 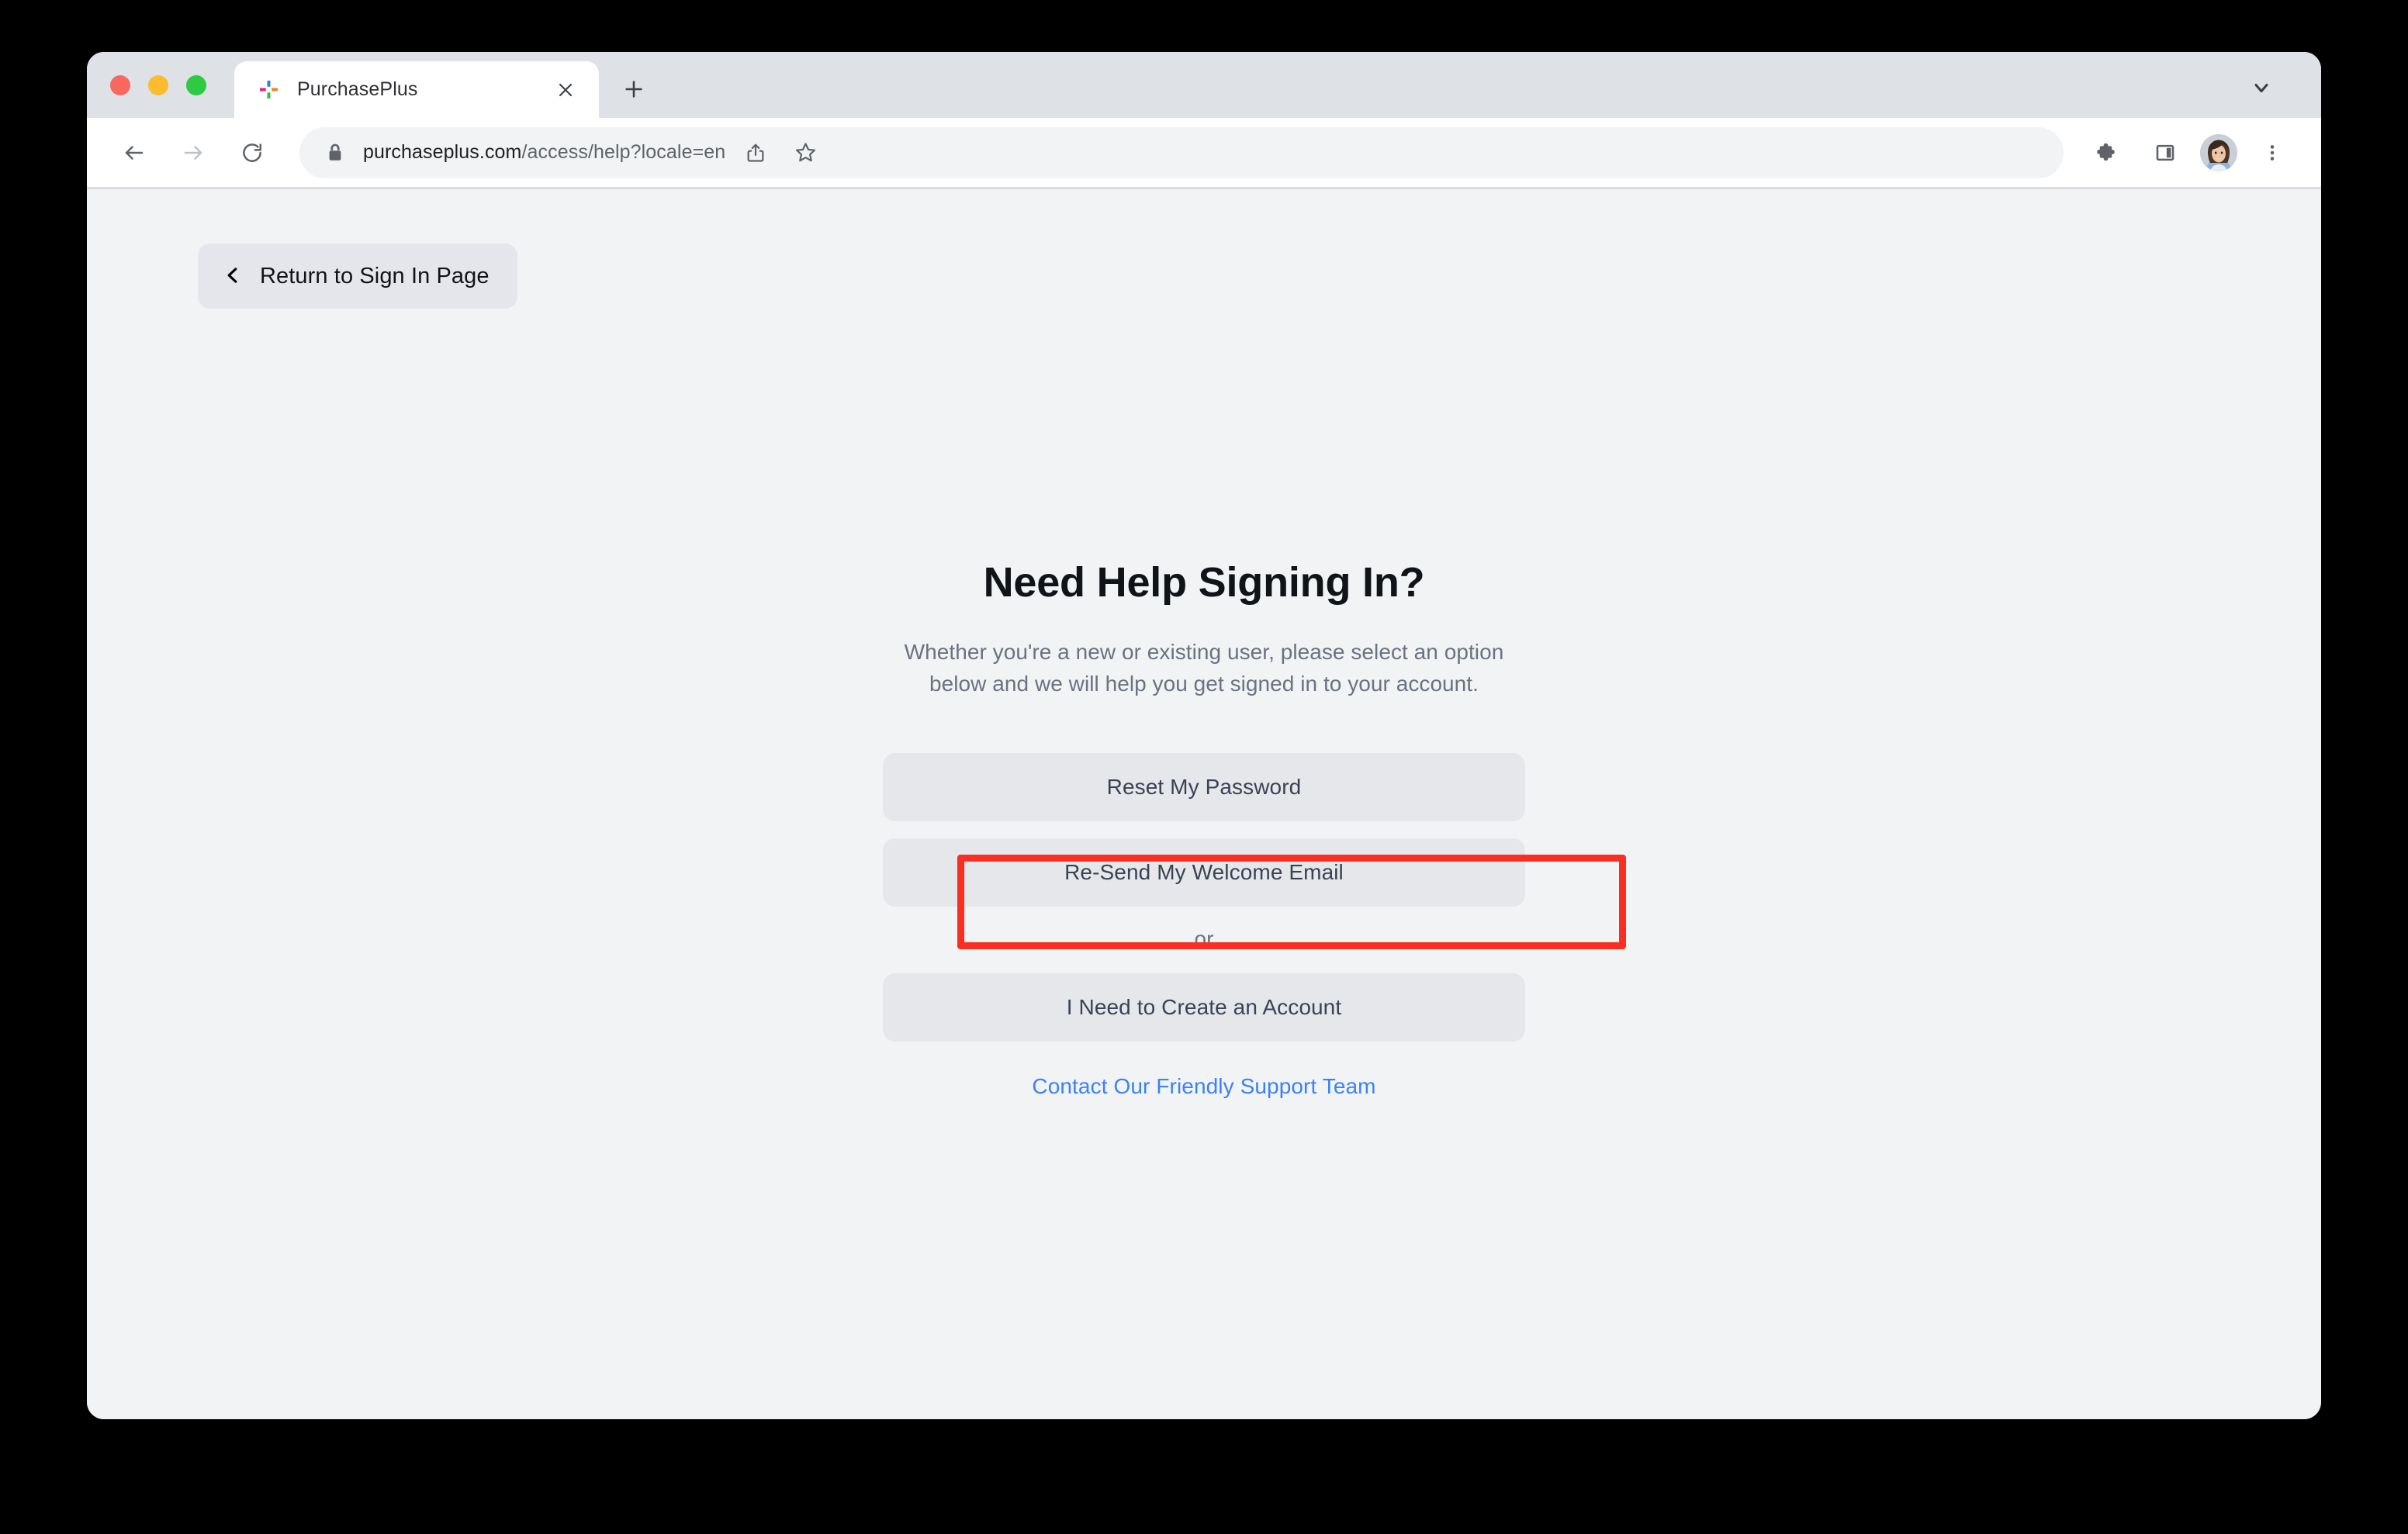 I want to click on page-title: Need Help Signing In?, so click(x=1204, y=582).